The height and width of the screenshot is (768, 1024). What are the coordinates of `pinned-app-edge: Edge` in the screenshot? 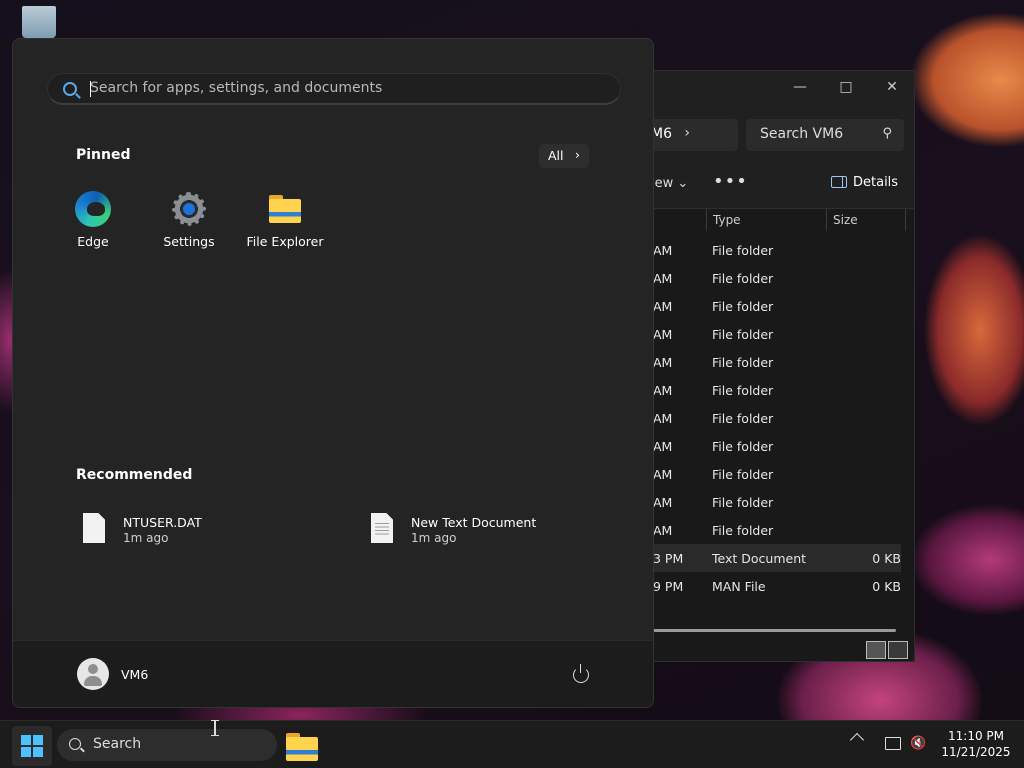 It's located at (93, 220).